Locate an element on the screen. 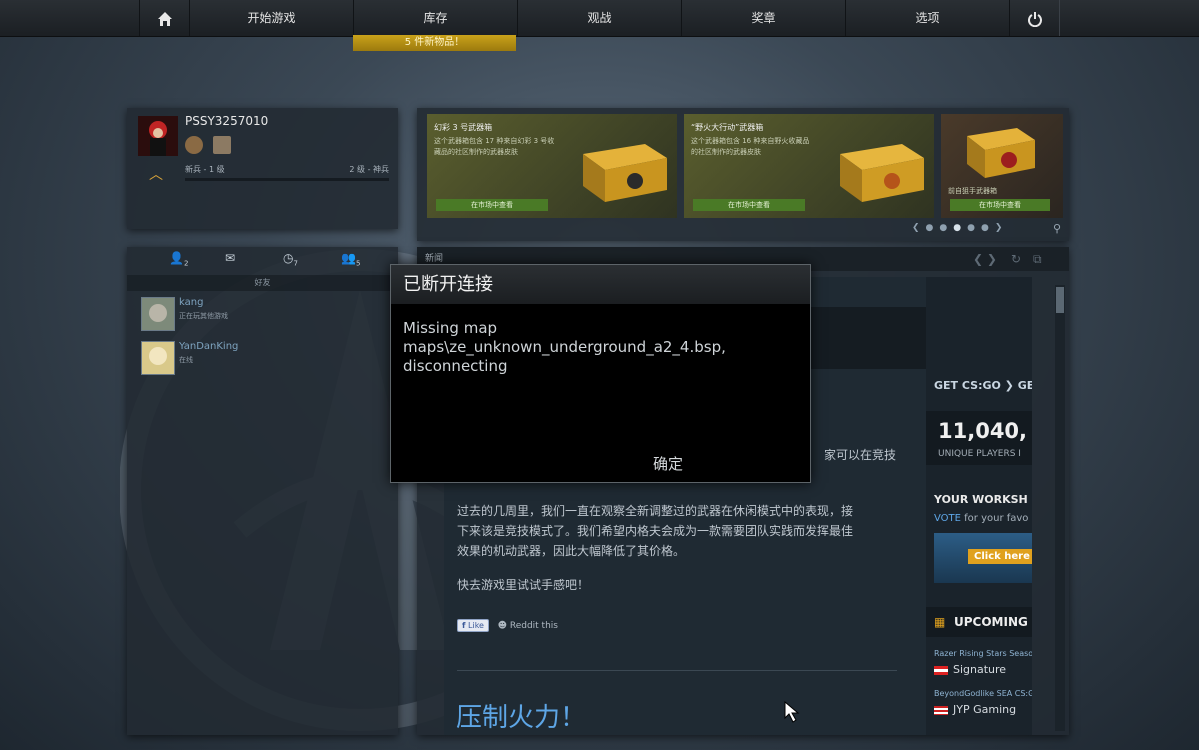  avatar-image-icon is located at coordinates (158, 136).